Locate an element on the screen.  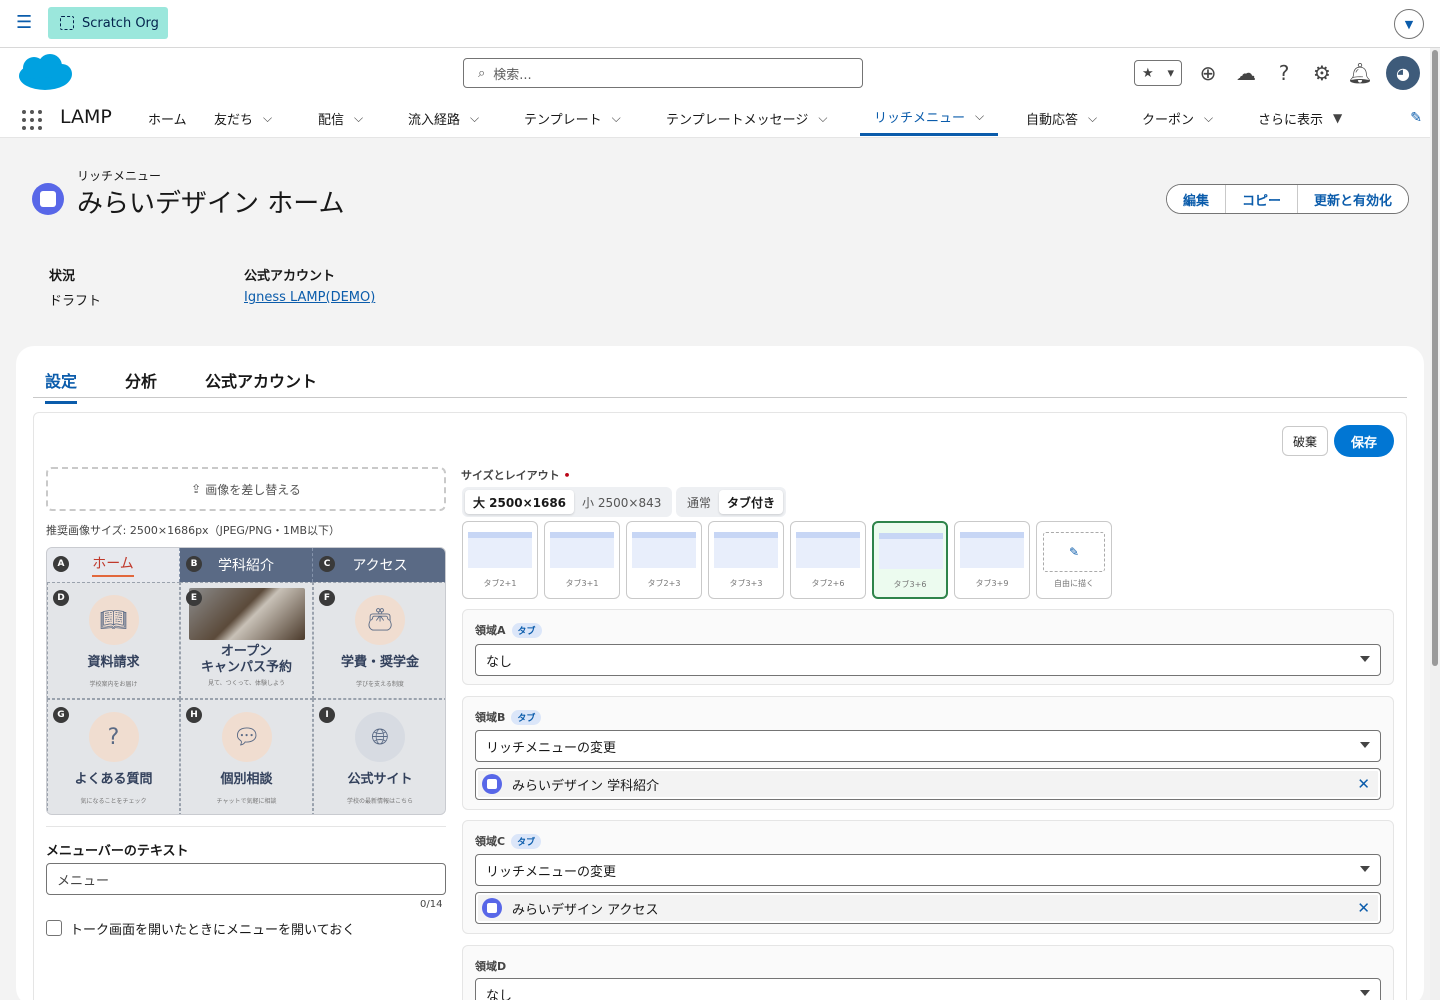
menu-icon: ☰ is located at coordinates (25, 23).